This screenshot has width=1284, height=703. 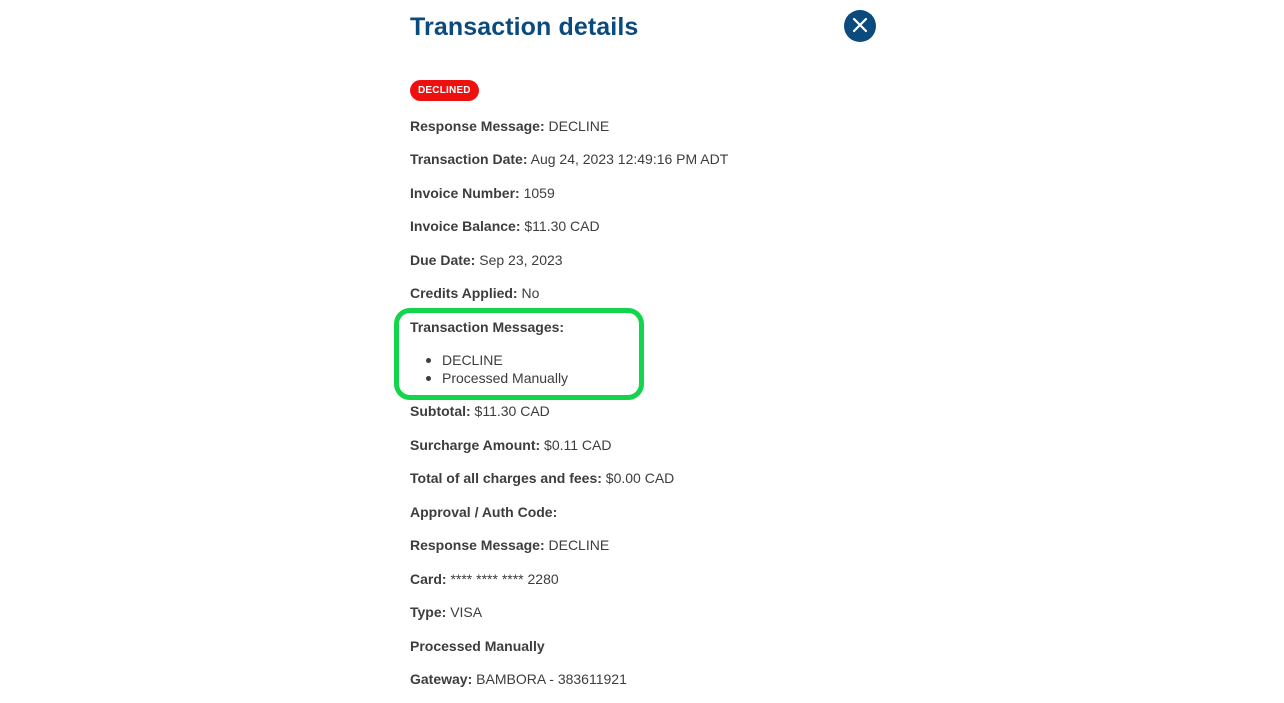 I want to click on due-date-row: Due Date: Sep 23, 2023, so click(x=486, y=260).